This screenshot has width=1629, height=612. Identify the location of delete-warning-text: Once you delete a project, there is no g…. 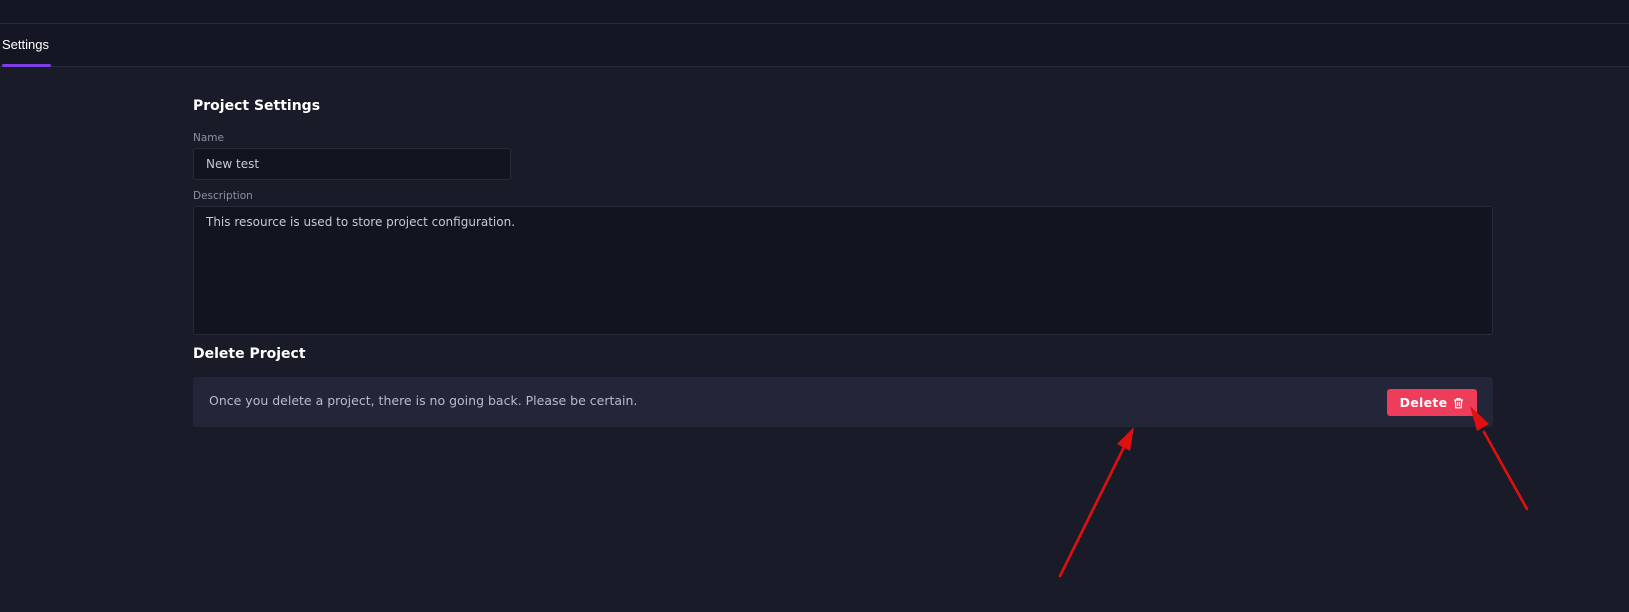
(423, 400).